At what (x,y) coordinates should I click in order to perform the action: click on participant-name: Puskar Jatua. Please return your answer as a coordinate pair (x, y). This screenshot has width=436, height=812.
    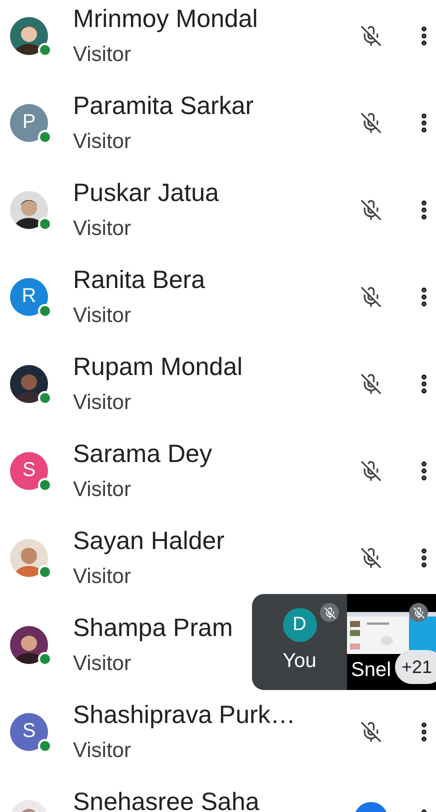
    Looking at the image, I should click on (146, 193).